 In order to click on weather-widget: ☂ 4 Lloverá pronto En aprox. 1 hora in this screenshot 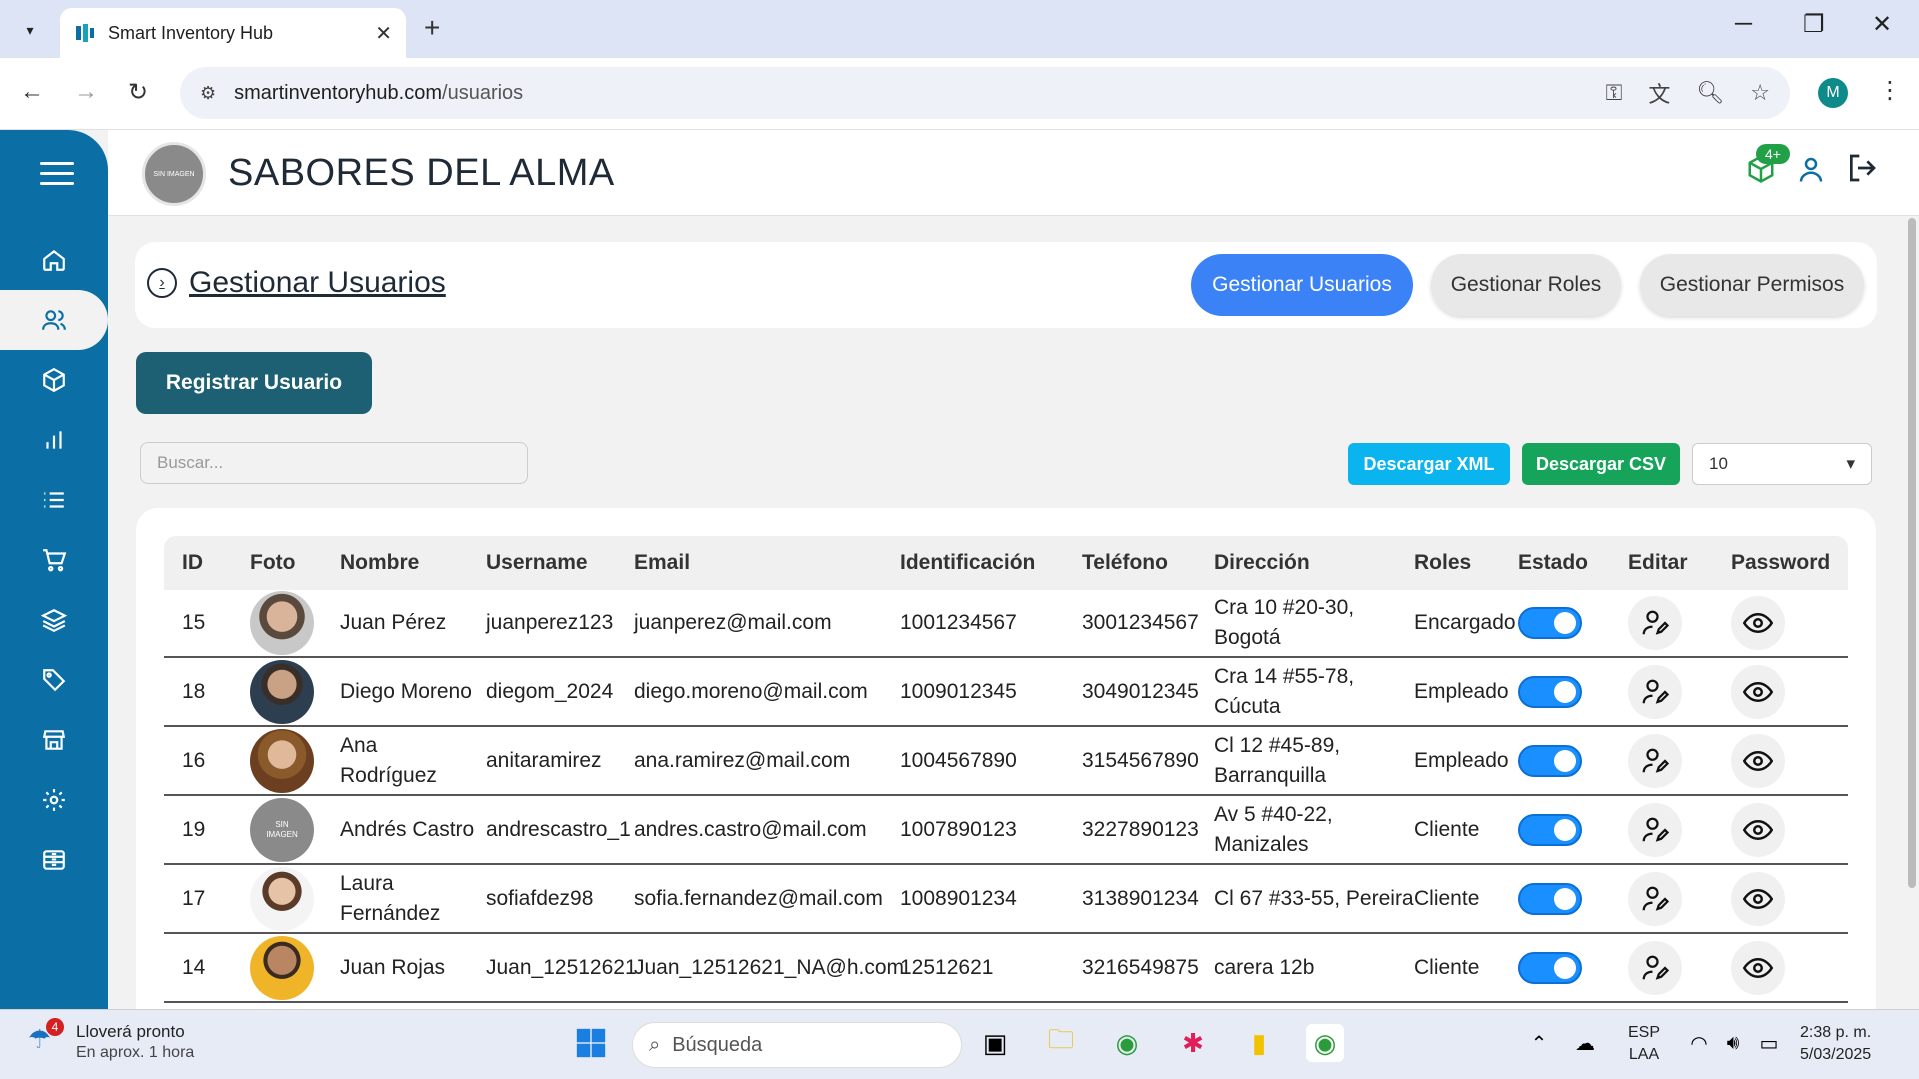, I will do `click(111, 1040)`.